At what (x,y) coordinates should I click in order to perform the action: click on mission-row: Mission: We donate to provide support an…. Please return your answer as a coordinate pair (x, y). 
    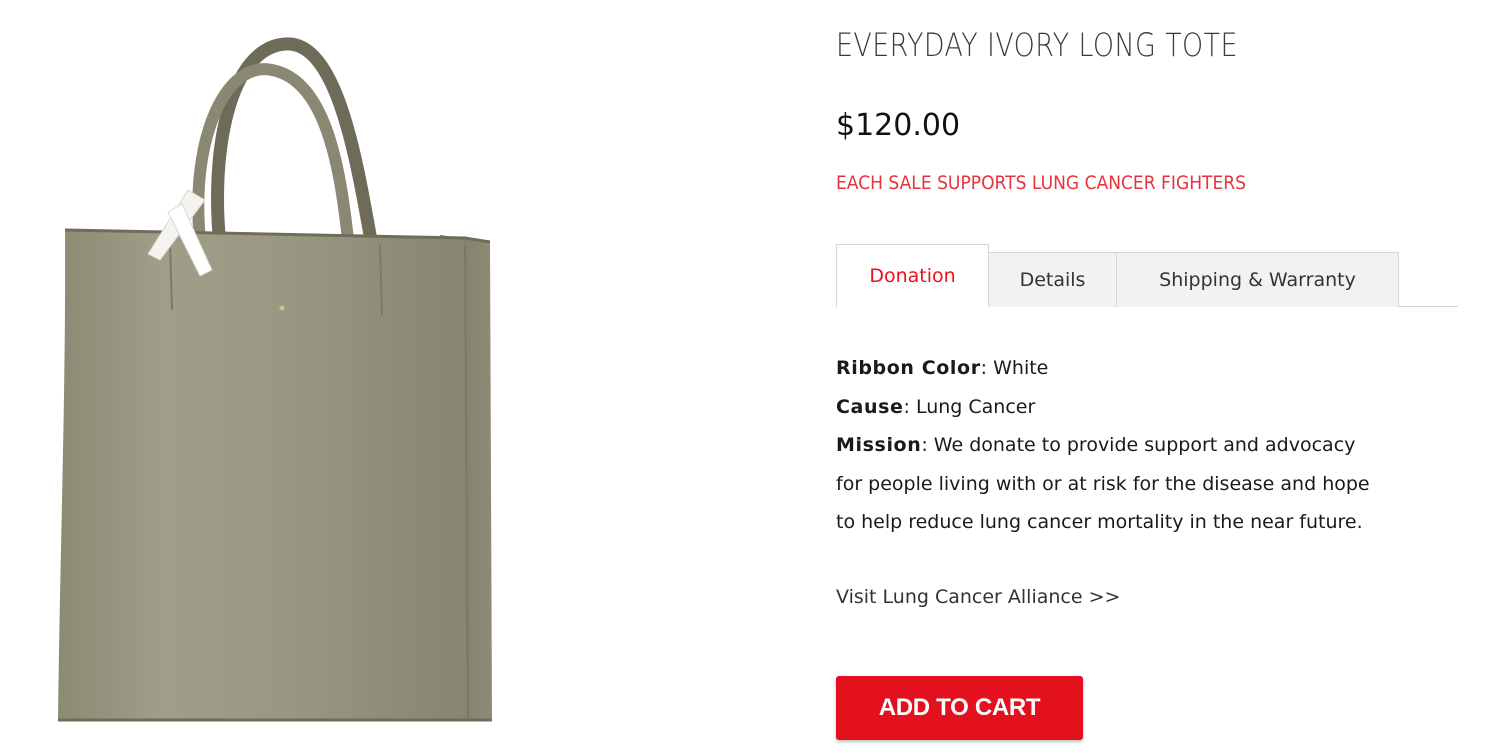
    Looking at the image, I should click on (1103, 483).